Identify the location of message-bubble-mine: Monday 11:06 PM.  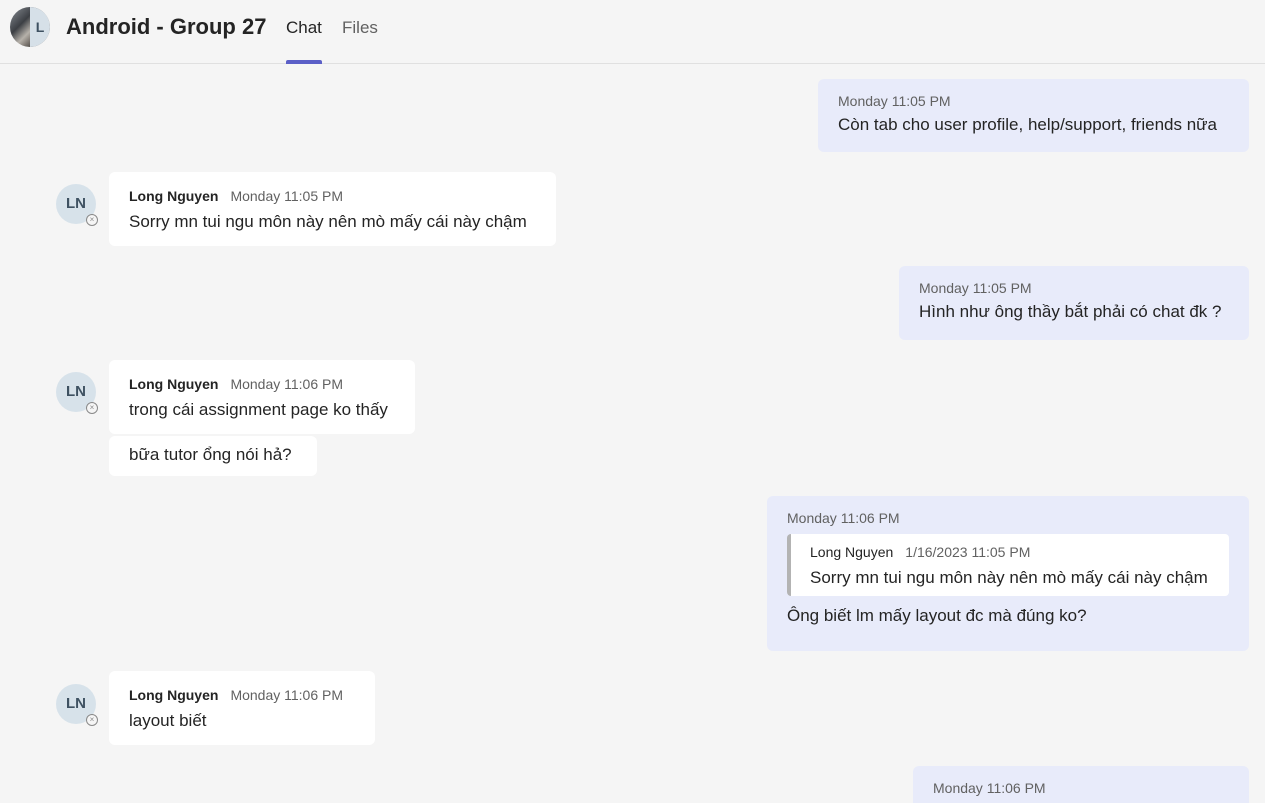
(1081, 784).